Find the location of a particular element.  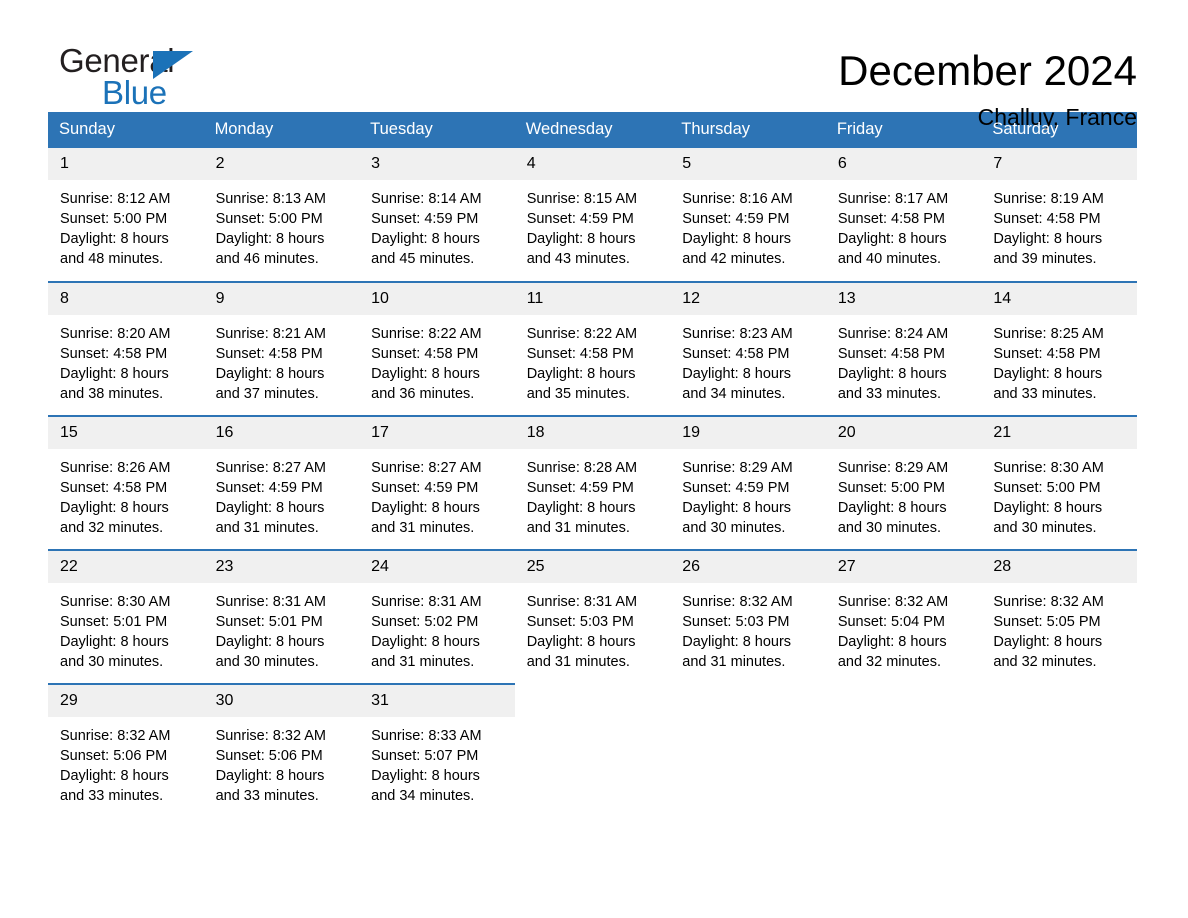

general-blue-logo: General Blue is located at coordinates (133, 78).